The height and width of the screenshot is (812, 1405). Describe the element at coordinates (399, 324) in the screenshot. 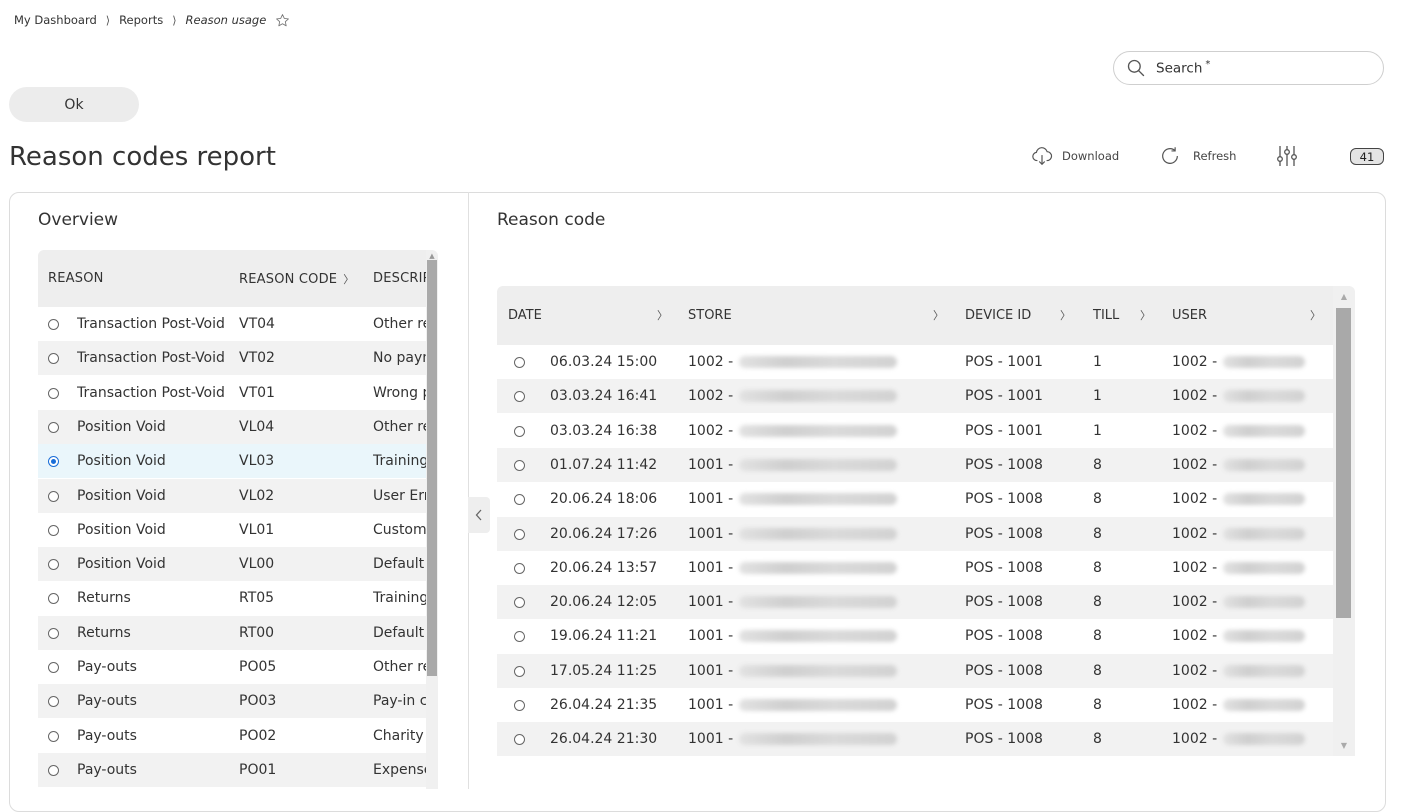

I see `description-cell: Other reason` at that location.